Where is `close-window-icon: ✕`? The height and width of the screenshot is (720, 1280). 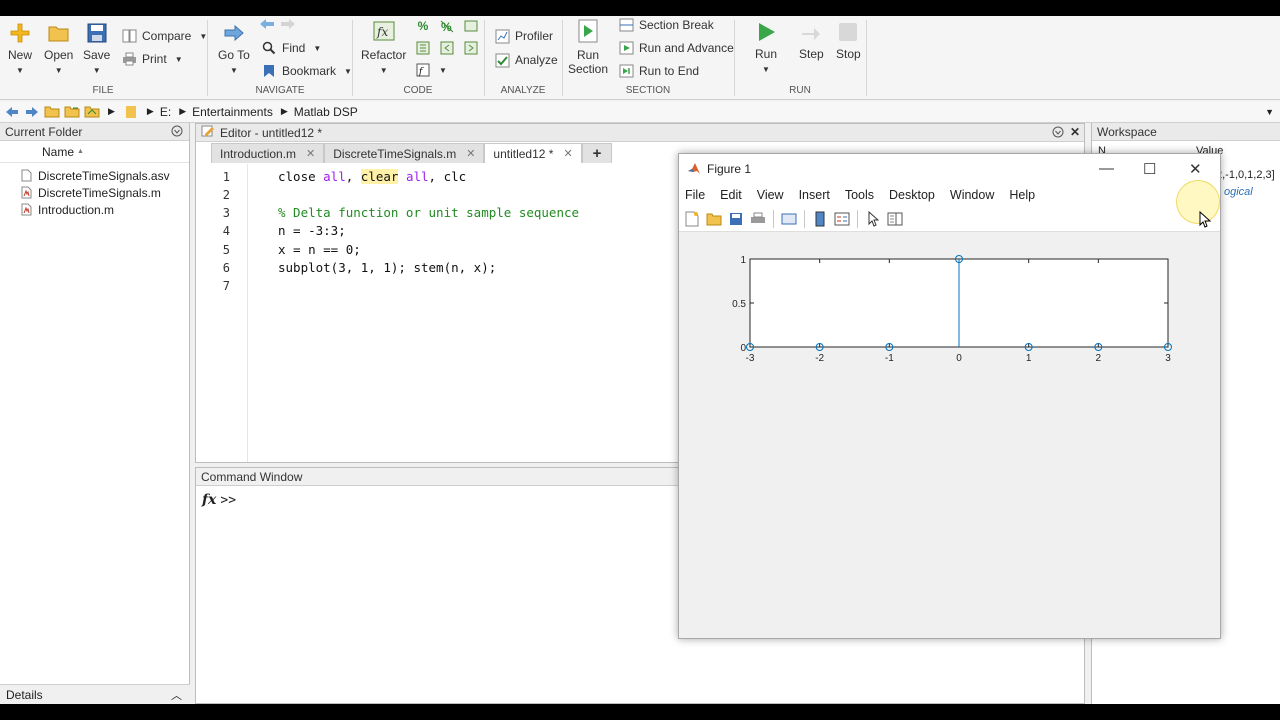
close-window-icon: ✕ is located at coordinates (1195, 169).